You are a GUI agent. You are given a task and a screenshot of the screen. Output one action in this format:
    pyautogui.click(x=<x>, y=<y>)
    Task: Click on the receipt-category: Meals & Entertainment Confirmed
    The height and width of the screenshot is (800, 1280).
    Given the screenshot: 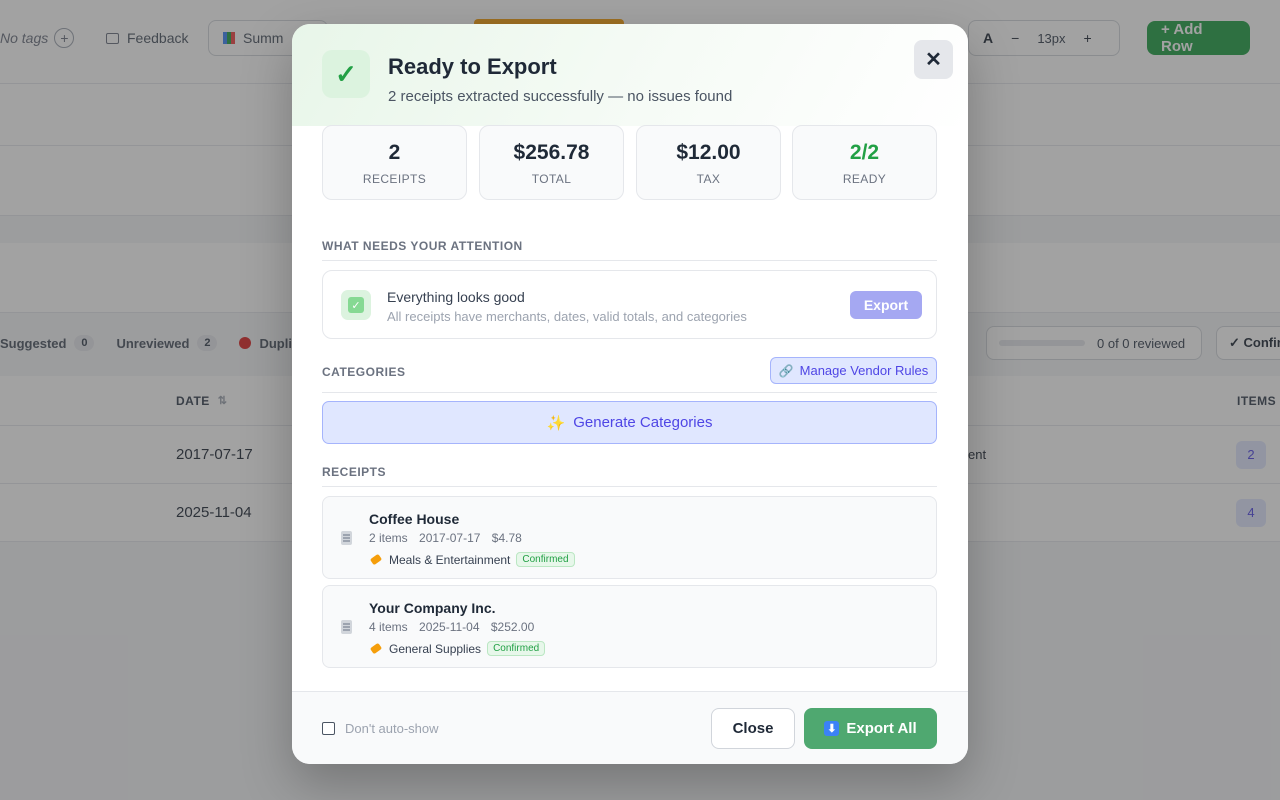 What is the action you would take?
    pyautogui.click(x=472, y=559)
    